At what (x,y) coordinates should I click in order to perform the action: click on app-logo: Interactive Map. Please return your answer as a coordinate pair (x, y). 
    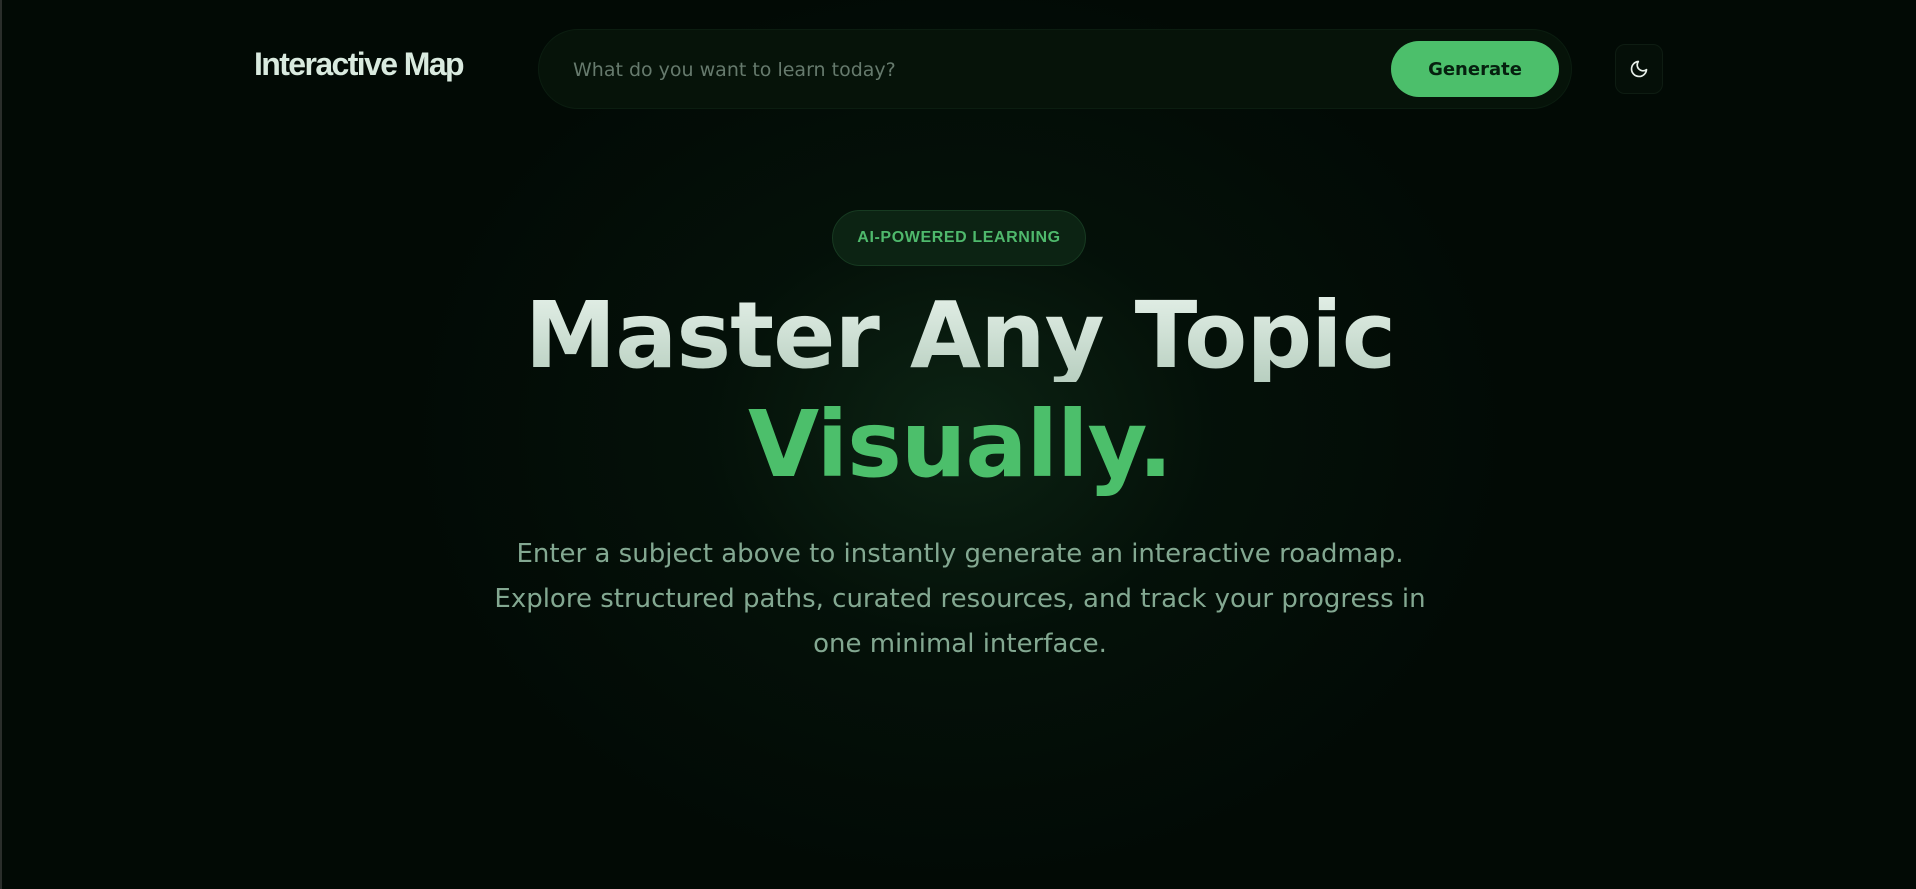
    Looking at the image, I should click on (359, 64).